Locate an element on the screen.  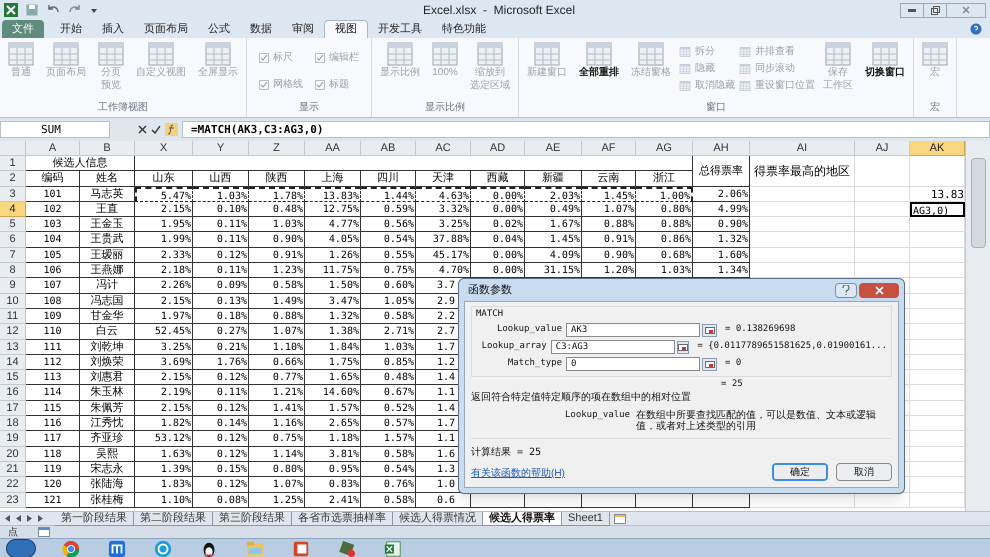
close-icon is located at coordinates (966, 10).